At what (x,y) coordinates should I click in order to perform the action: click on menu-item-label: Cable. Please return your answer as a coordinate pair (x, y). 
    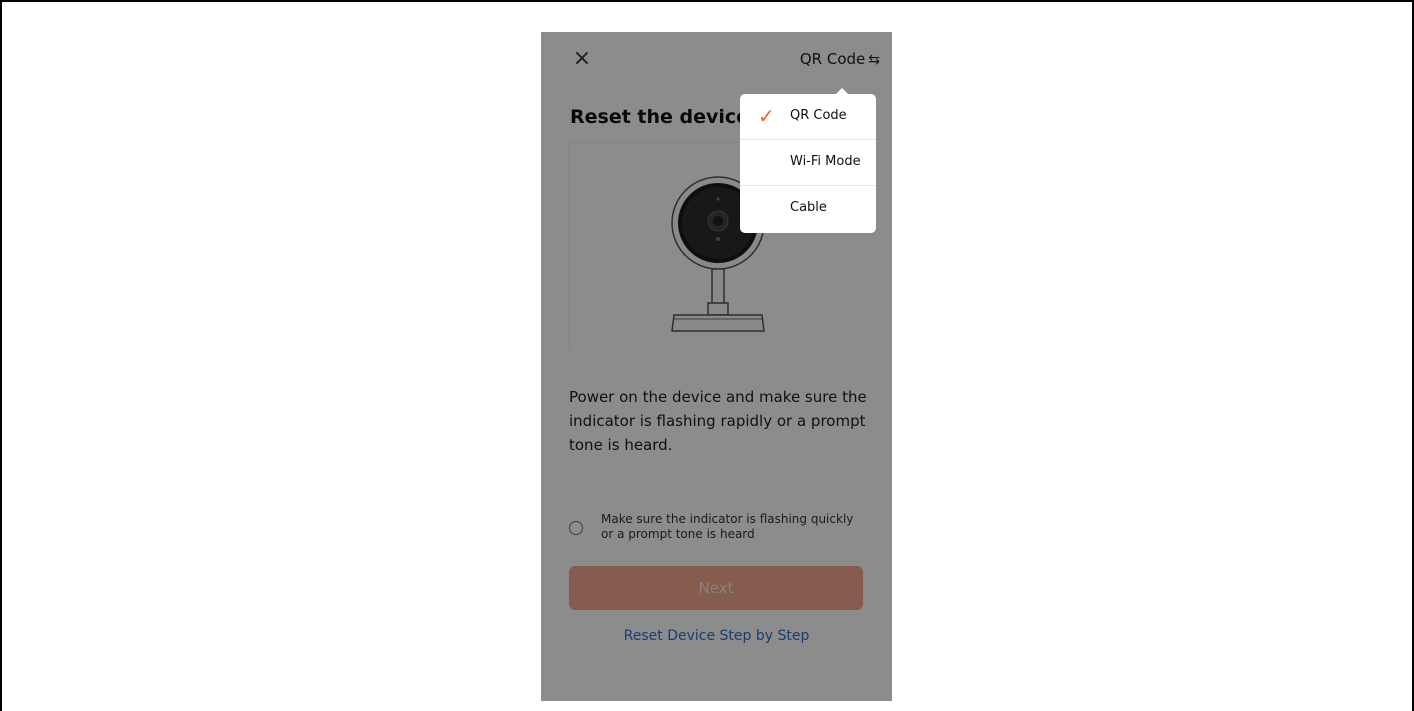
    Looking at the image, I should click on (808, 207).